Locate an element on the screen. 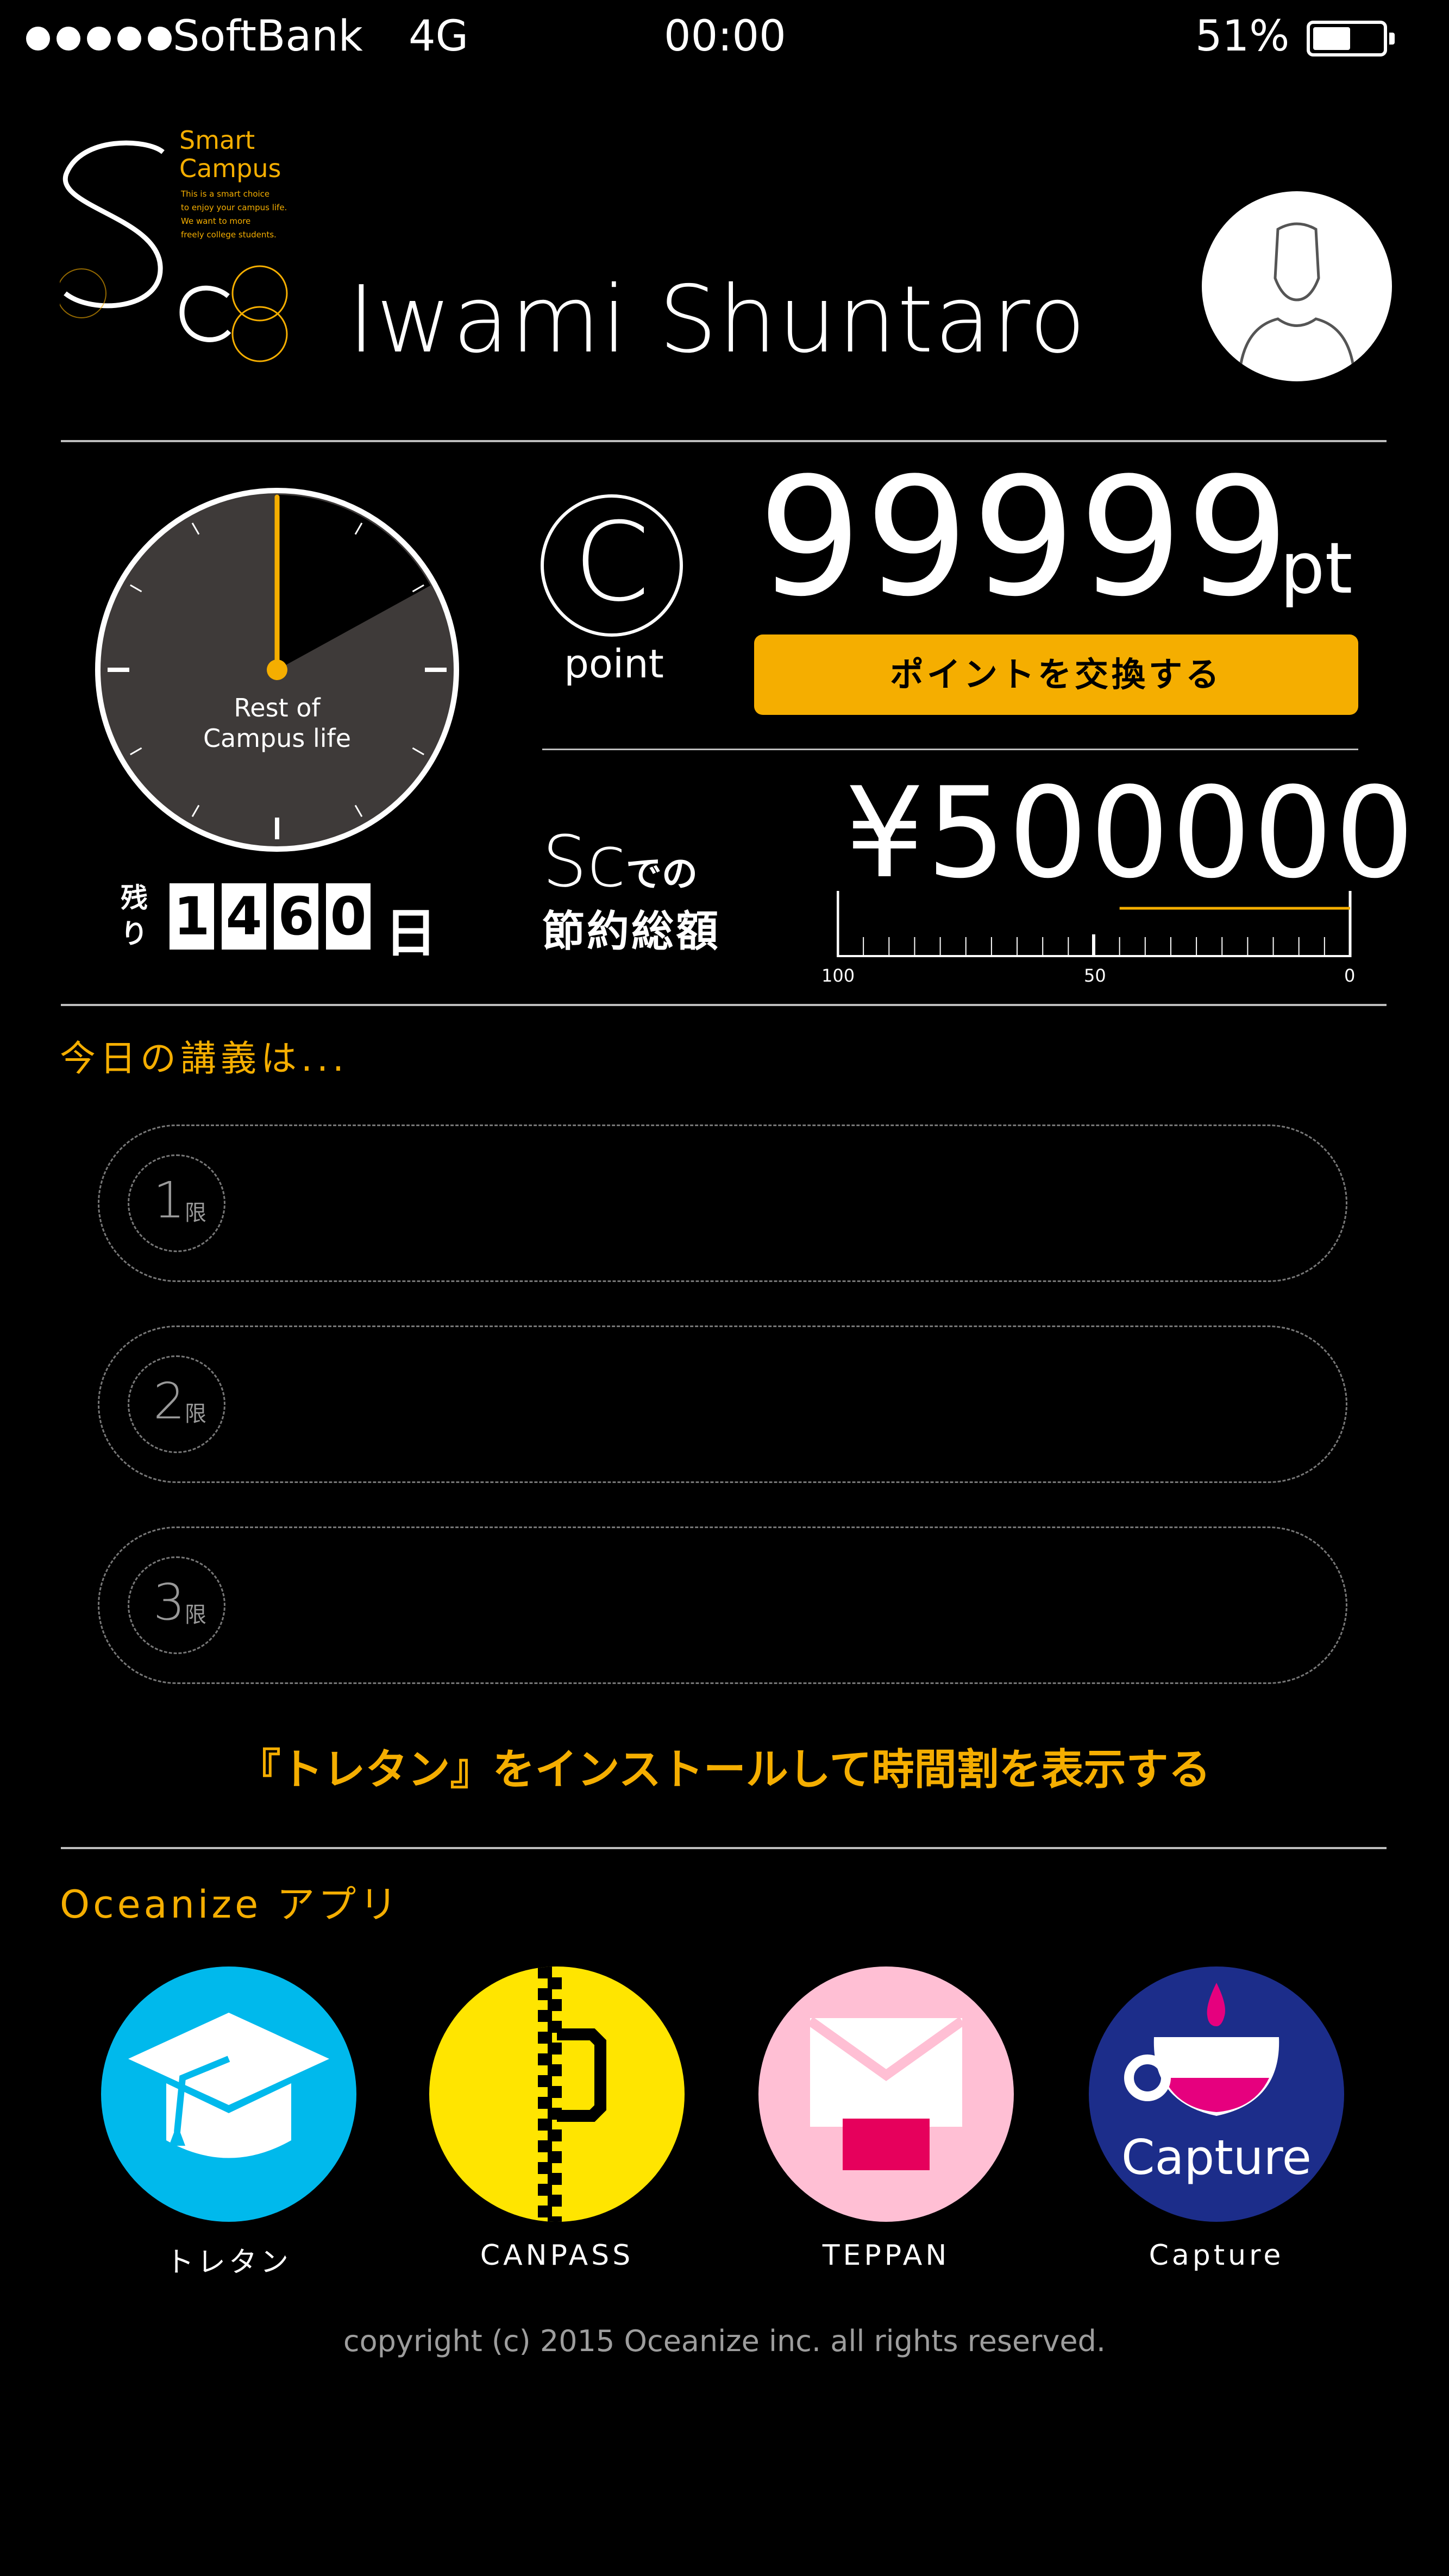 This screenshot has height=2576, width=1449. carrier-label: SoftBank is located at coordinates (268, 36).